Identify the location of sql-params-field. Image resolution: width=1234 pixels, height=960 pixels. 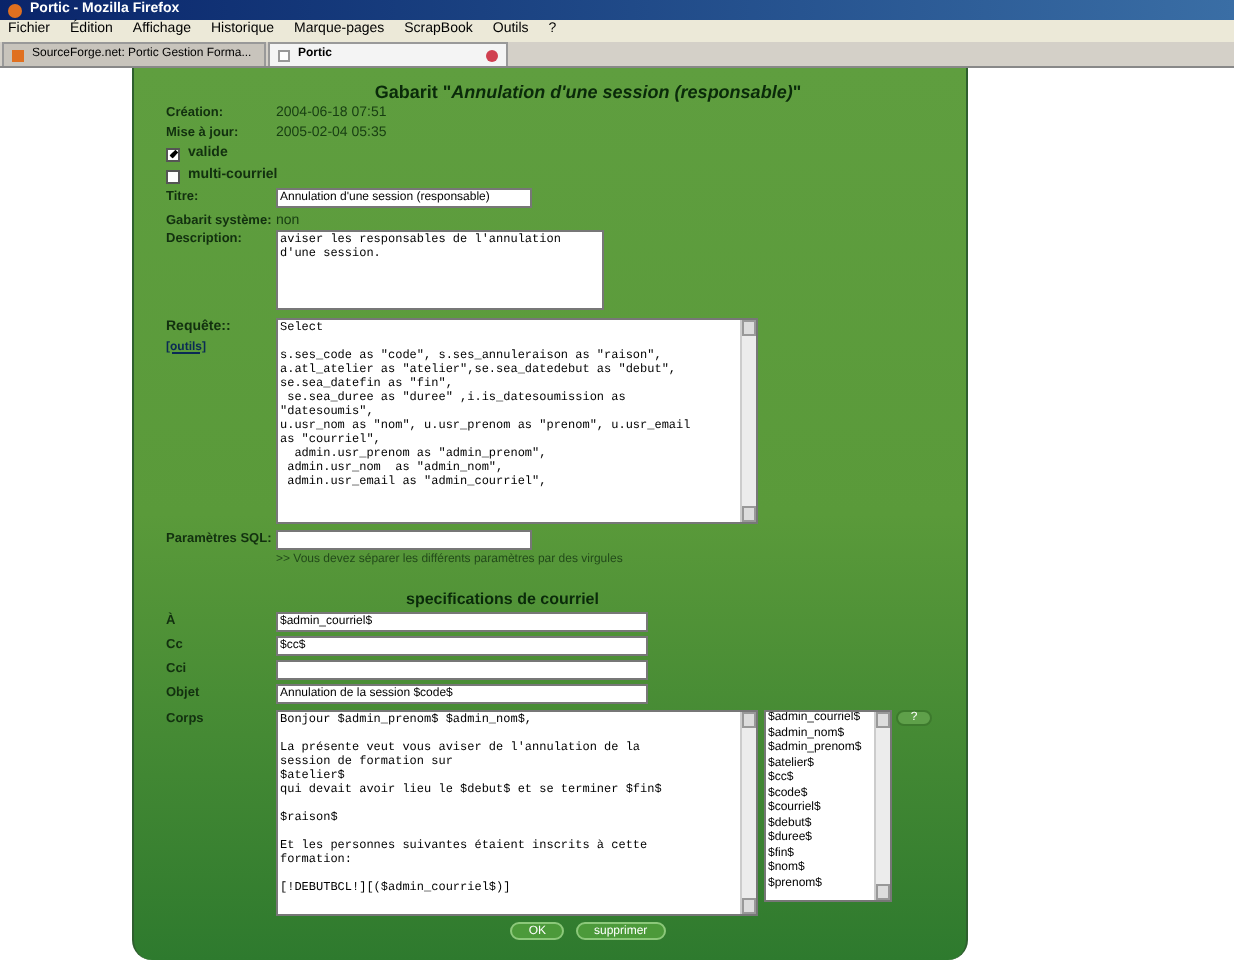
(404, 540).